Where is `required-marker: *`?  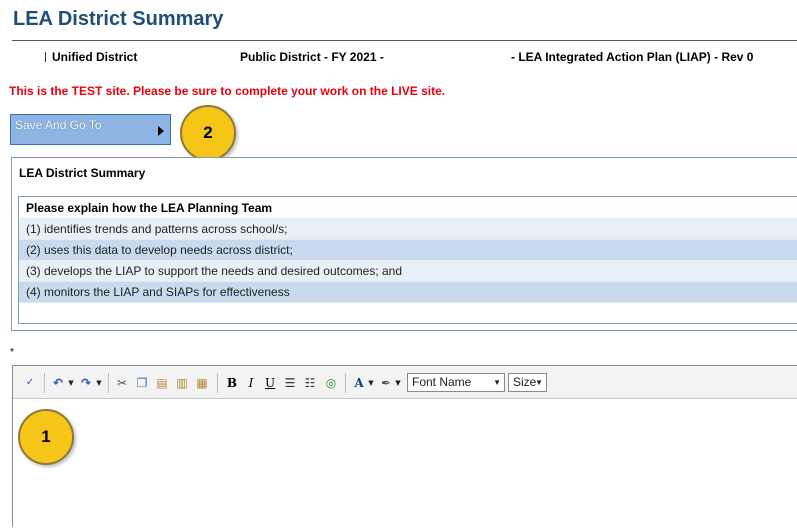 required-marker: * is located at coordinates (12, 352).